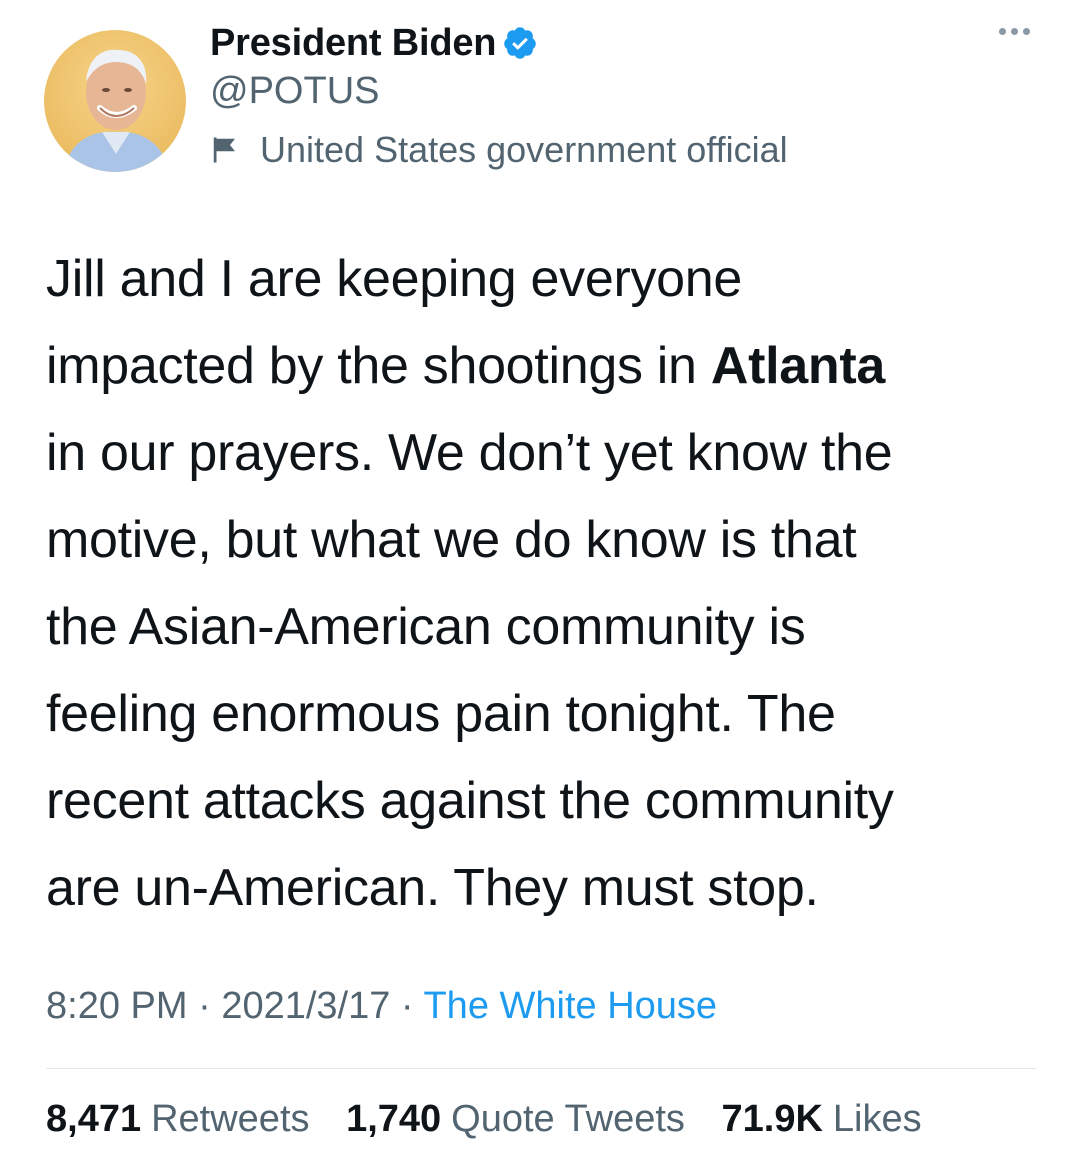  I want to click on tweet-line: recent attacks against the community, so click(470, 801).